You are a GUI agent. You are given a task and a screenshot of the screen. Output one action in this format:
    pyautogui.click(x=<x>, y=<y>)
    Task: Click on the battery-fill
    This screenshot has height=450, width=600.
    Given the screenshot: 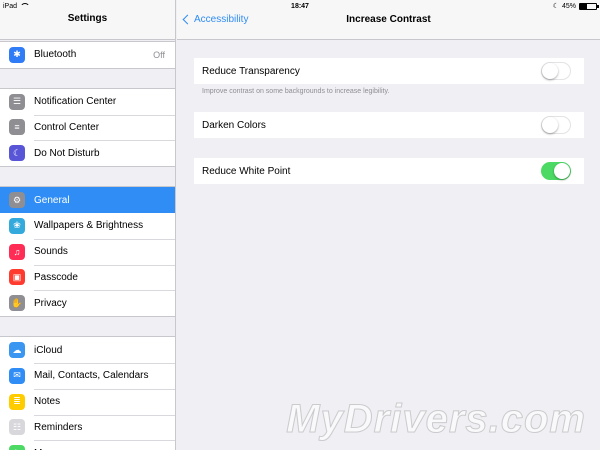 What is the action you would take?
    pyautogui.click(x=584, y=6)
    